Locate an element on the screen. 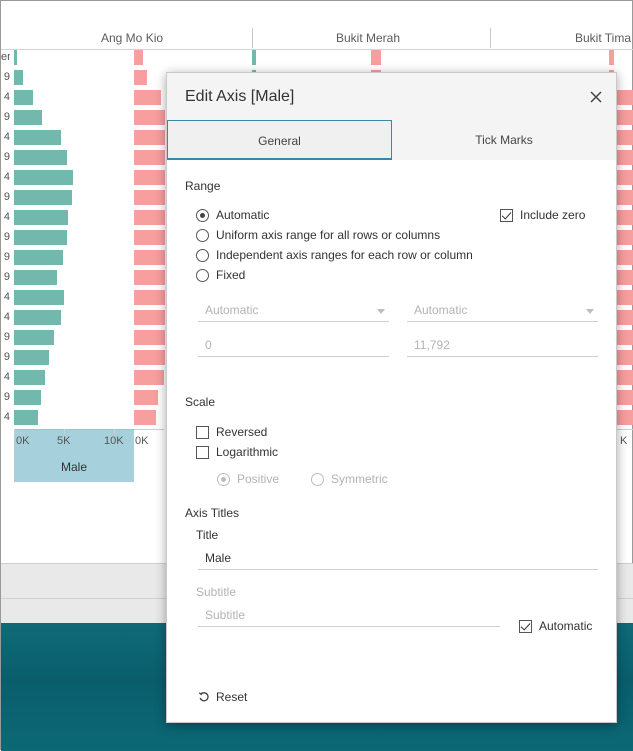 This screenshot has width=633, height=751. range-heading: Range is located at coordinates (203, 186).